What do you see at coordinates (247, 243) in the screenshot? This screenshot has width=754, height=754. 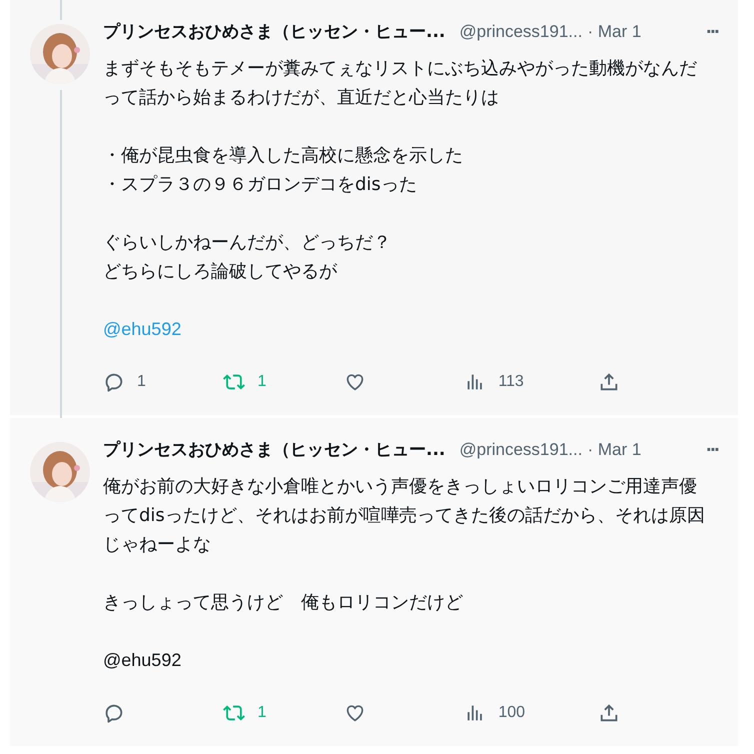 I see `tweet-text: ぐらいしかねーんだが、どっちだ？` at bounding box center [247, 243].